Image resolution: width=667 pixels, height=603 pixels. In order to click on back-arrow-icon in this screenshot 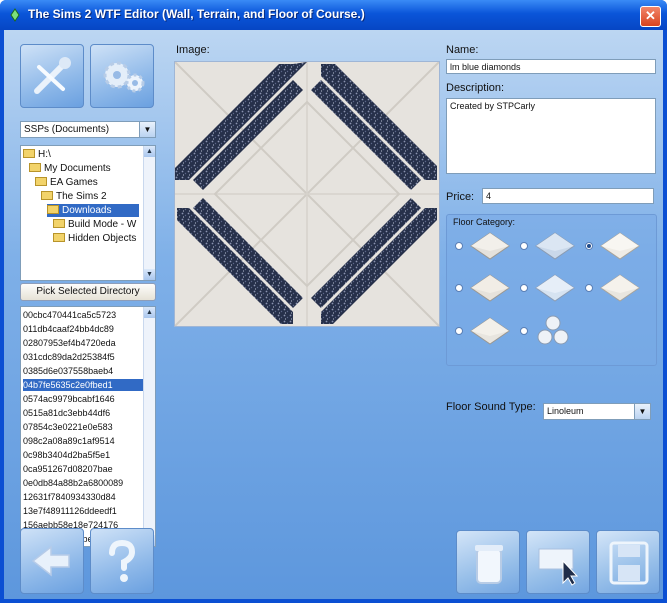, I will do `click(50, 561)`.